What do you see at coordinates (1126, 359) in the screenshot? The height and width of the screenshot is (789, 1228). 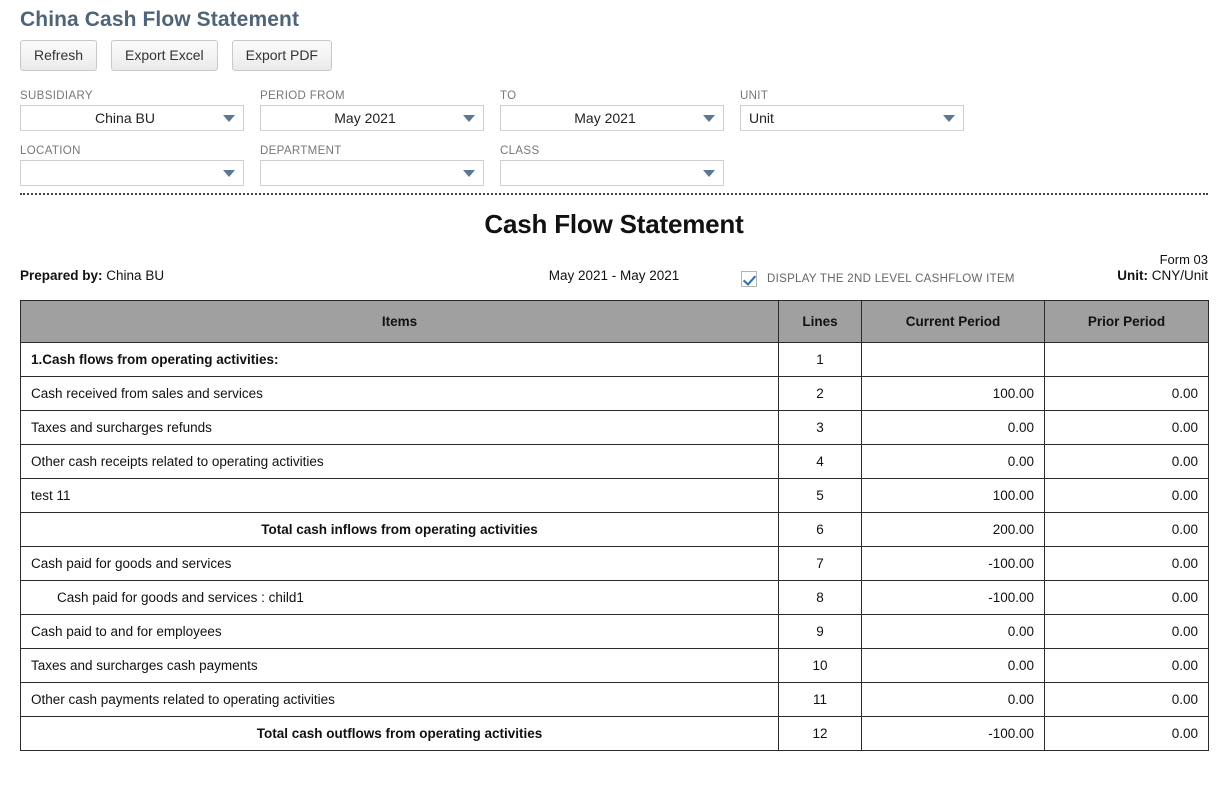 I see `row-prior-period` at bounding box center [1126, 359].